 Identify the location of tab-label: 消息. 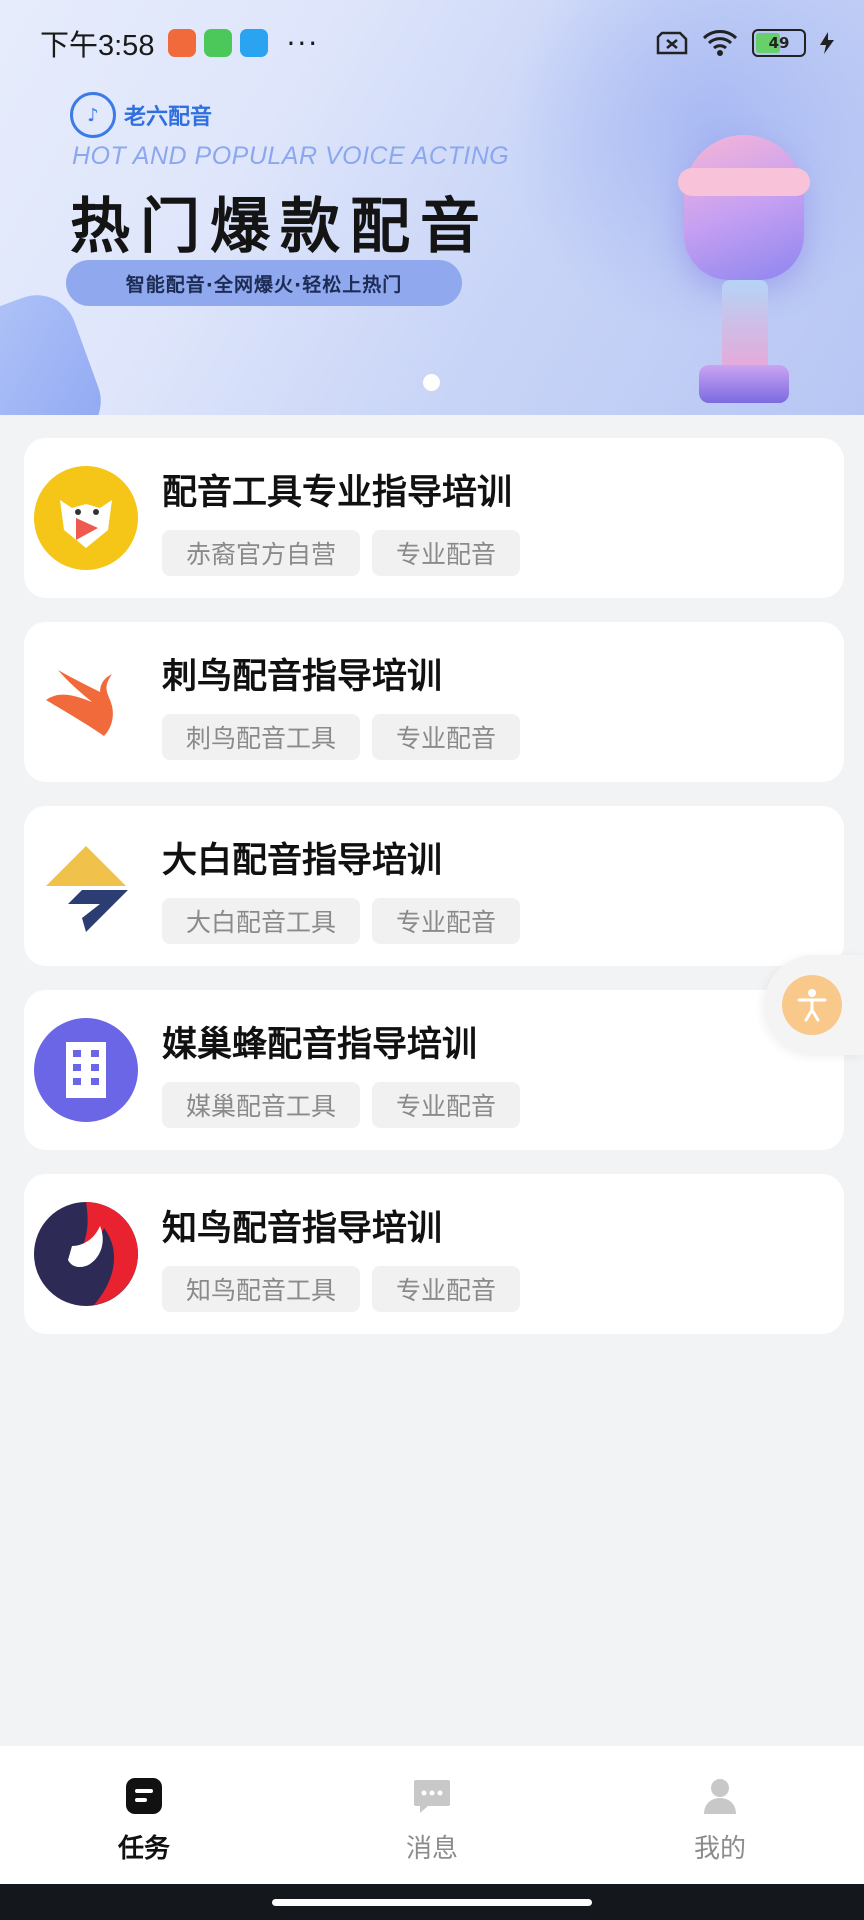
(431, 1849).